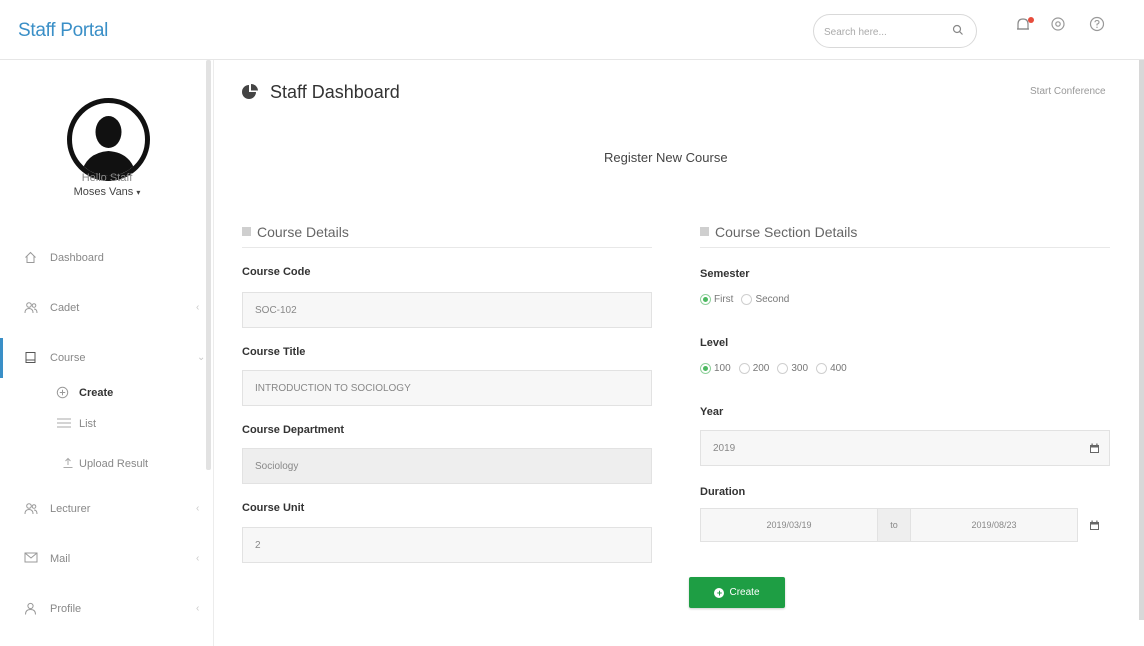 The image size is (1144, 646). What do you see at coordinates (77, 258) in the screenshot?
I see `sidebar-item-label: Dashboard` at bounding box center [77, 258].